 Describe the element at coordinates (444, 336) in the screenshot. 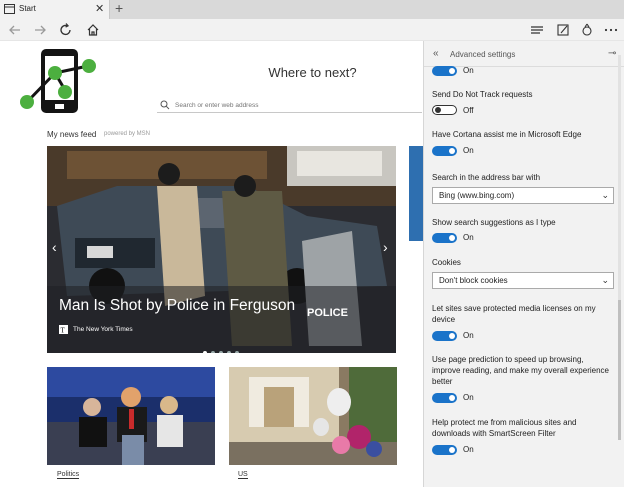

I see `media-licenses-toggle` at that location.